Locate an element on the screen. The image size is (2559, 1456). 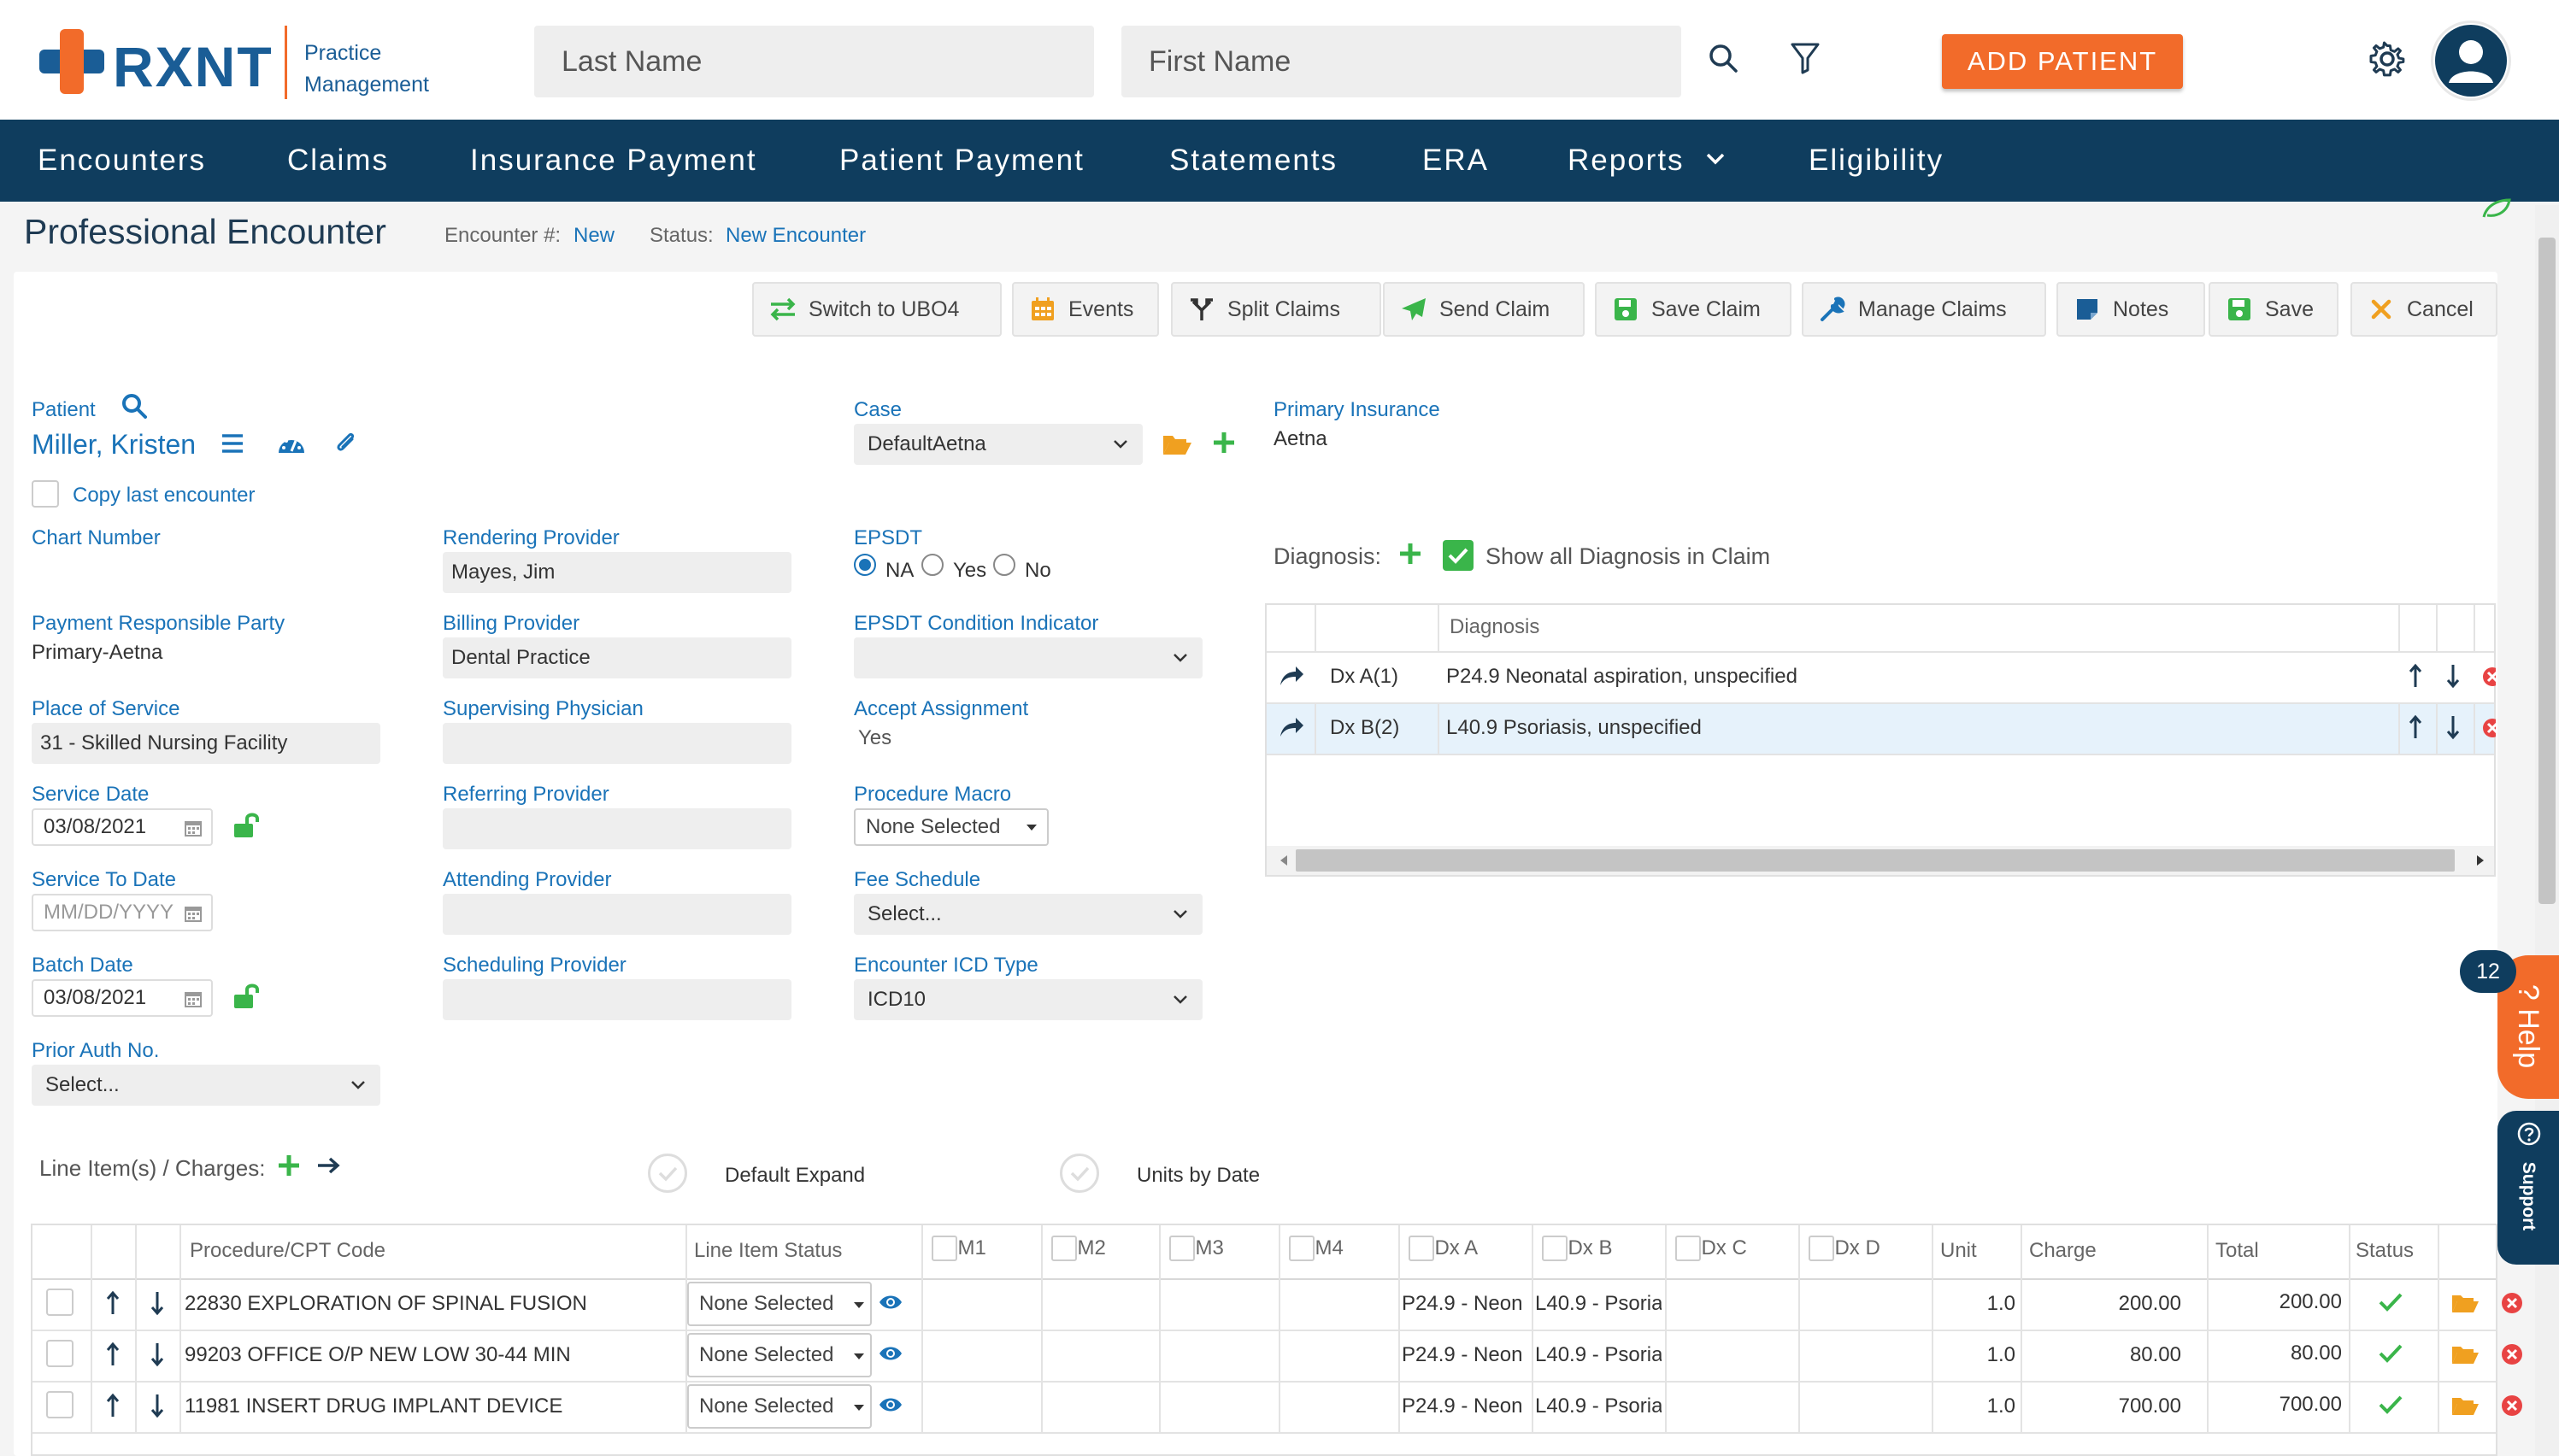
dashboard-icon is located at coordinates (291, 444).